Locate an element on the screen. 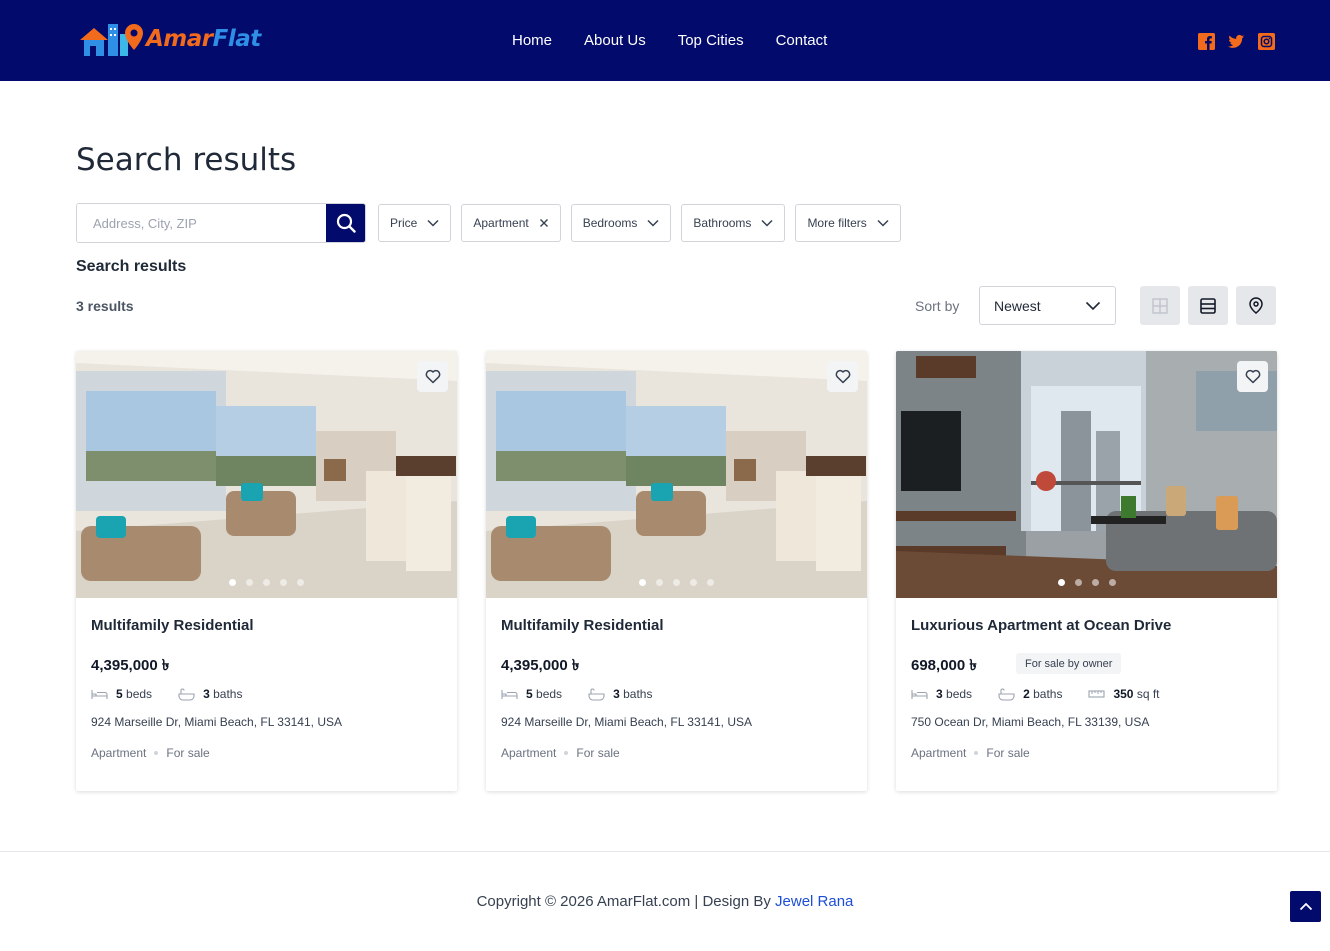 The height and width of the screenshot is (951, 1330). baths-spec: 2 baths is located at coordinates (1030, 694).